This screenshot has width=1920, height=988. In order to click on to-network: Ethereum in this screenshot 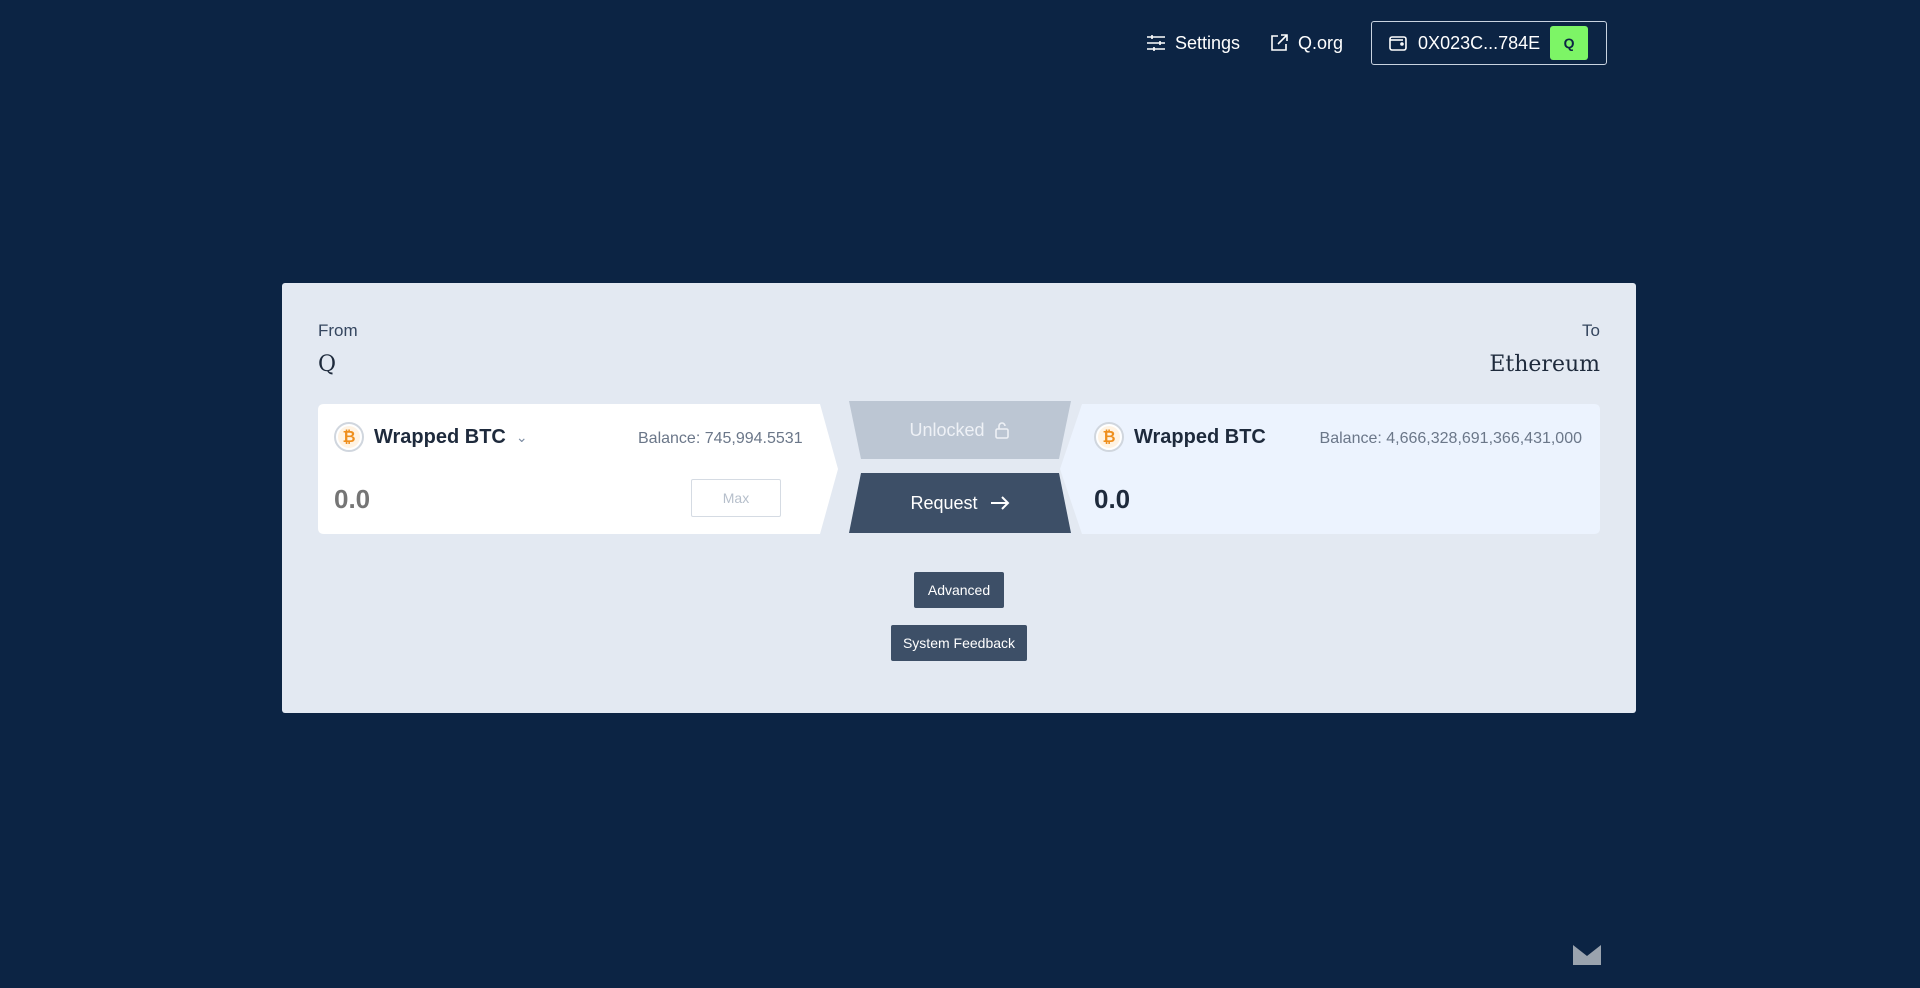, I will do `click(1544, 364)`.